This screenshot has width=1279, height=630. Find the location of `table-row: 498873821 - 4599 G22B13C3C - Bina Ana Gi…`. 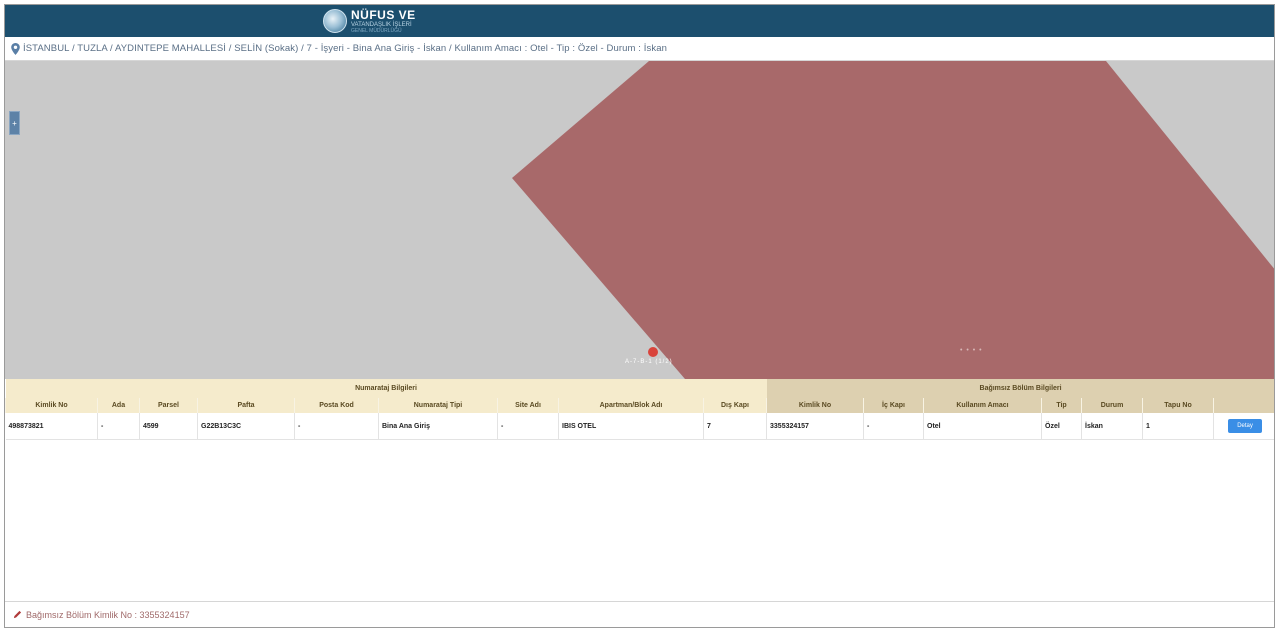

table-row: 498873821 - 4599 G22B13C3C - Bina Ana Gi… is located at coordinates (639, 426).